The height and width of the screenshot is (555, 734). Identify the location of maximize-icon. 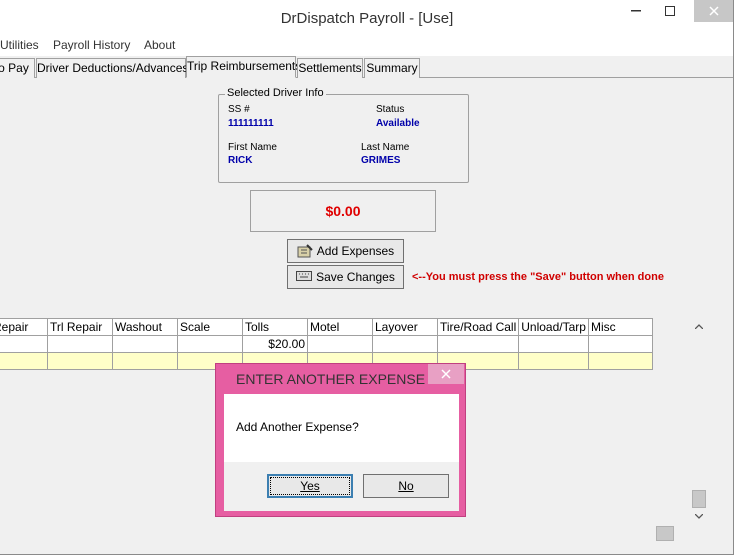
(670, 11).